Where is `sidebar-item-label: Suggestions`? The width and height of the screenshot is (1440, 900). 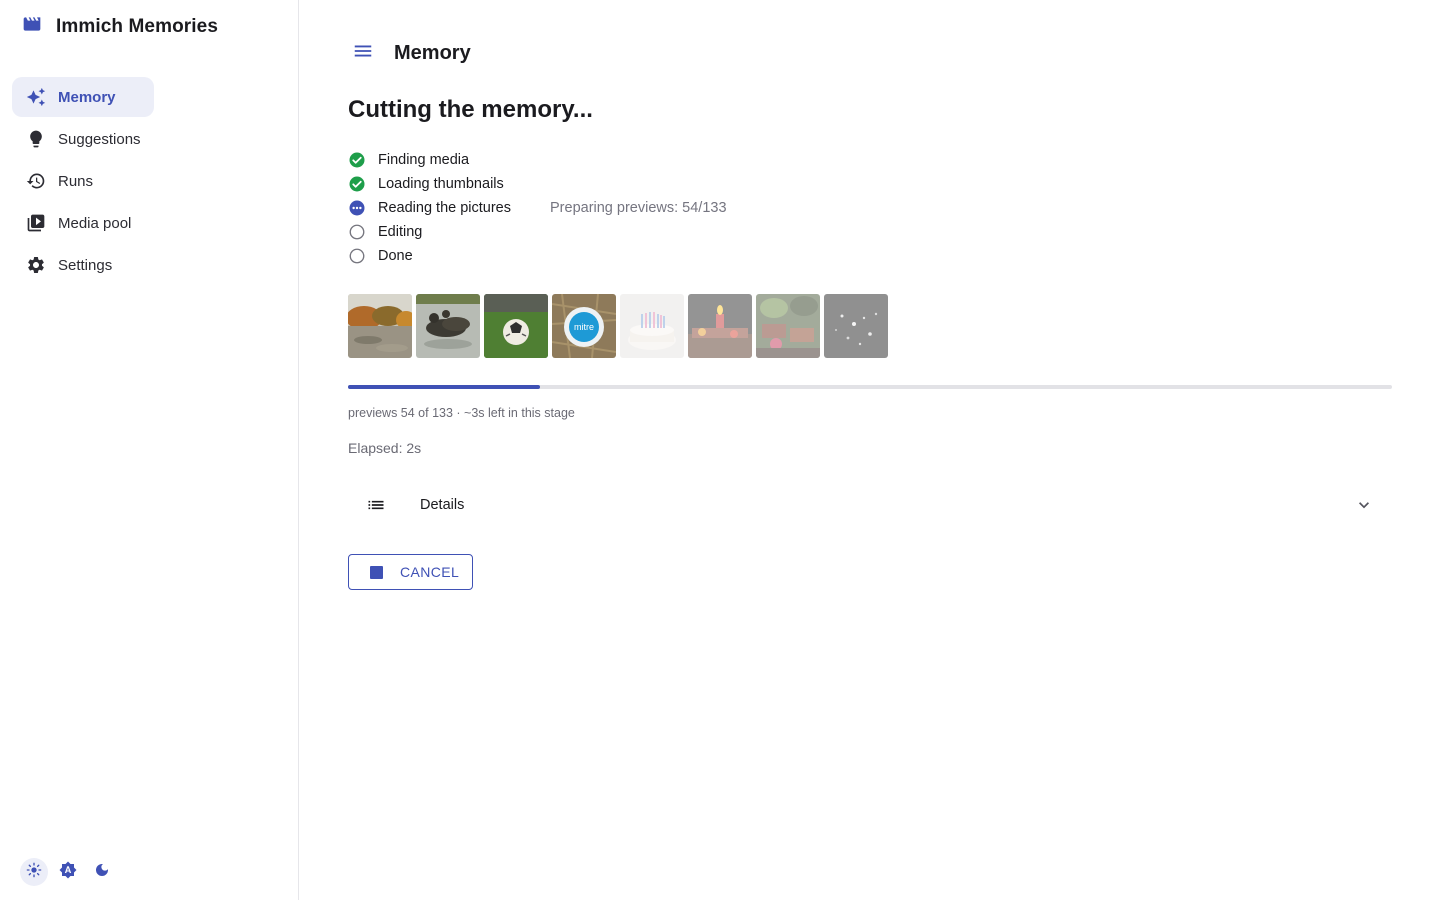 sidebar-item-label: Suggestions is located at coordinates (99, 139).